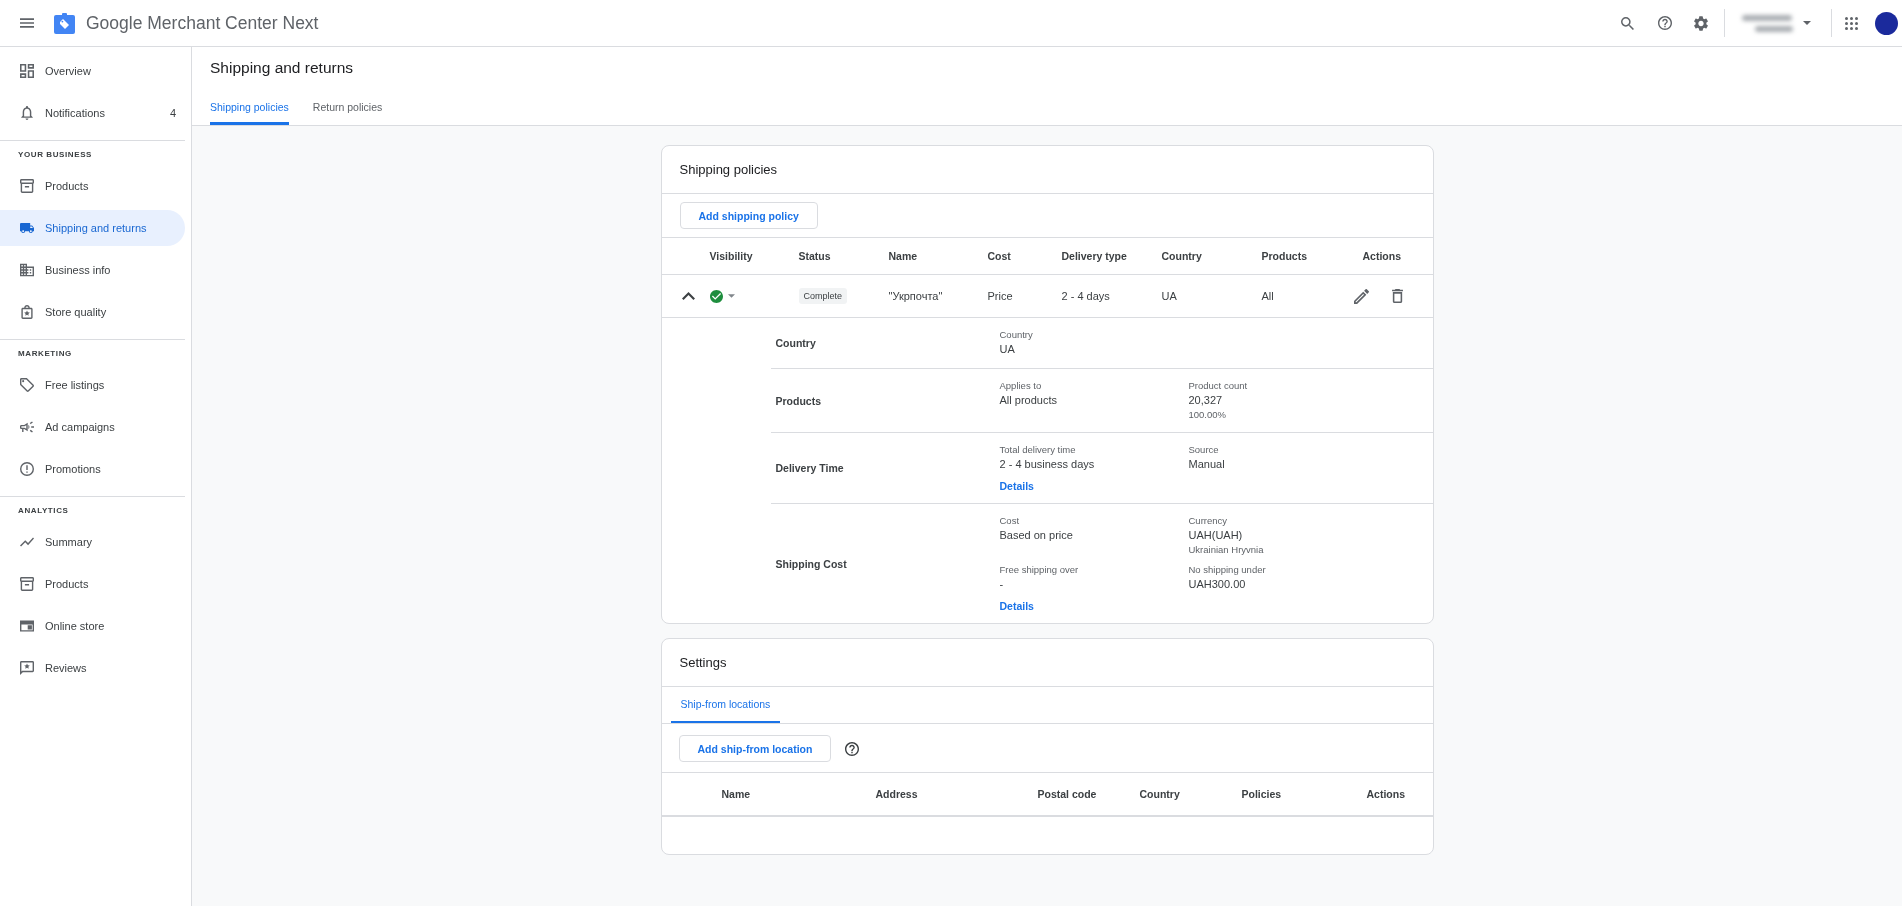 Image resolution: width=1902 pixels, height=906 pixels. I want to click on field-value: UAH300.00, so click(1217, 584).